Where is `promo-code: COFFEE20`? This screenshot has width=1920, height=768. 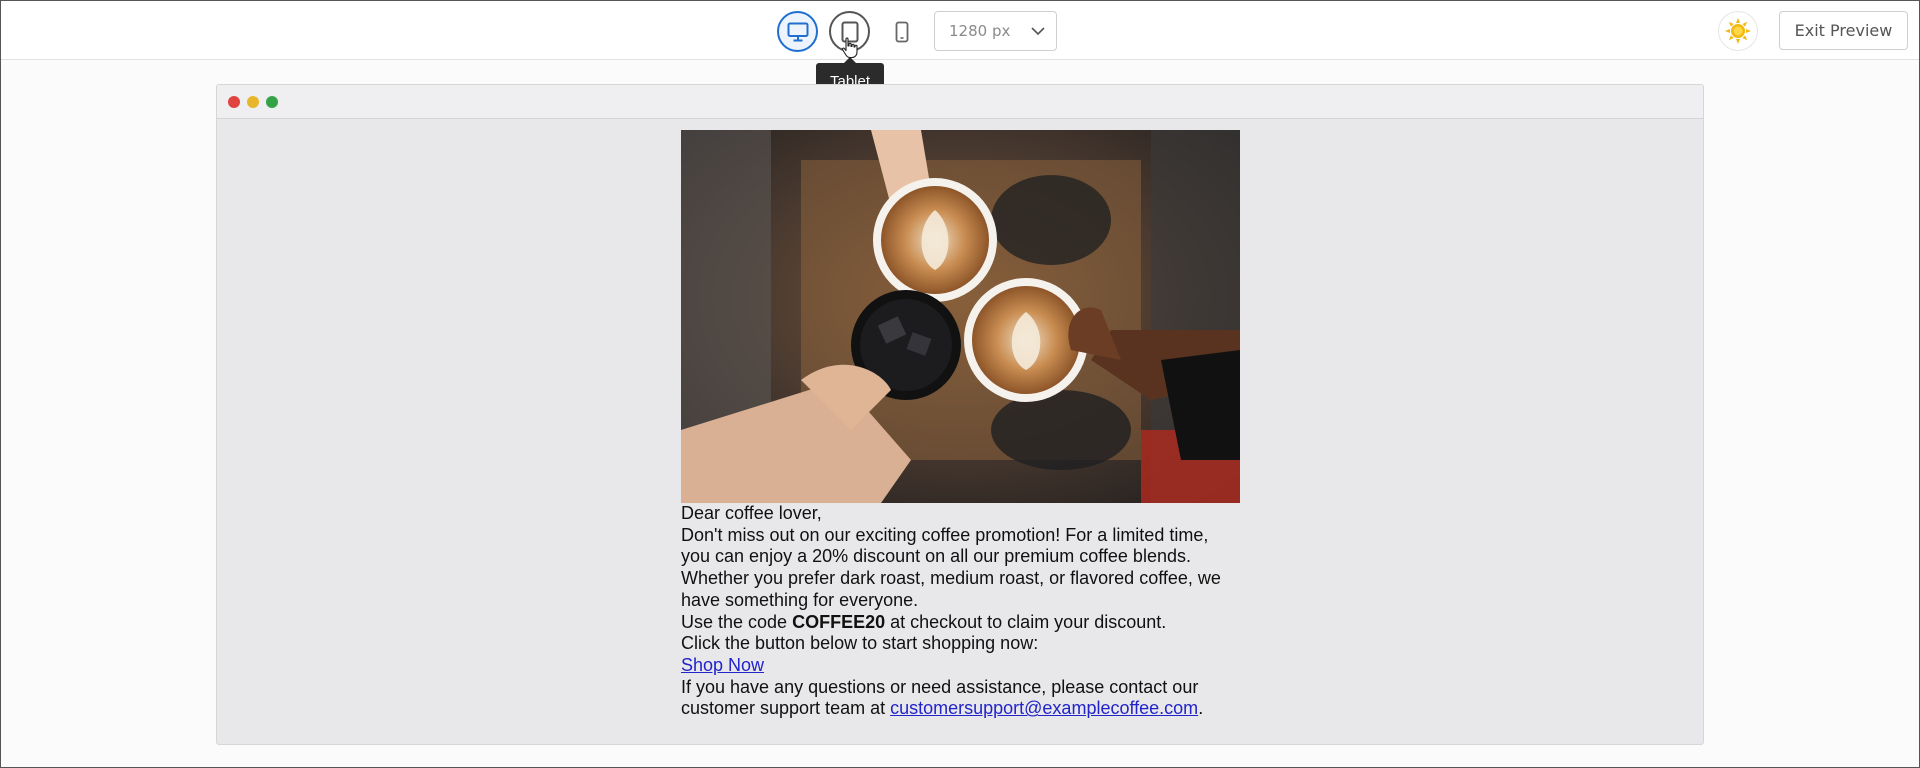 promo-code: COFFEE20 is located at coordinates (839, 621).